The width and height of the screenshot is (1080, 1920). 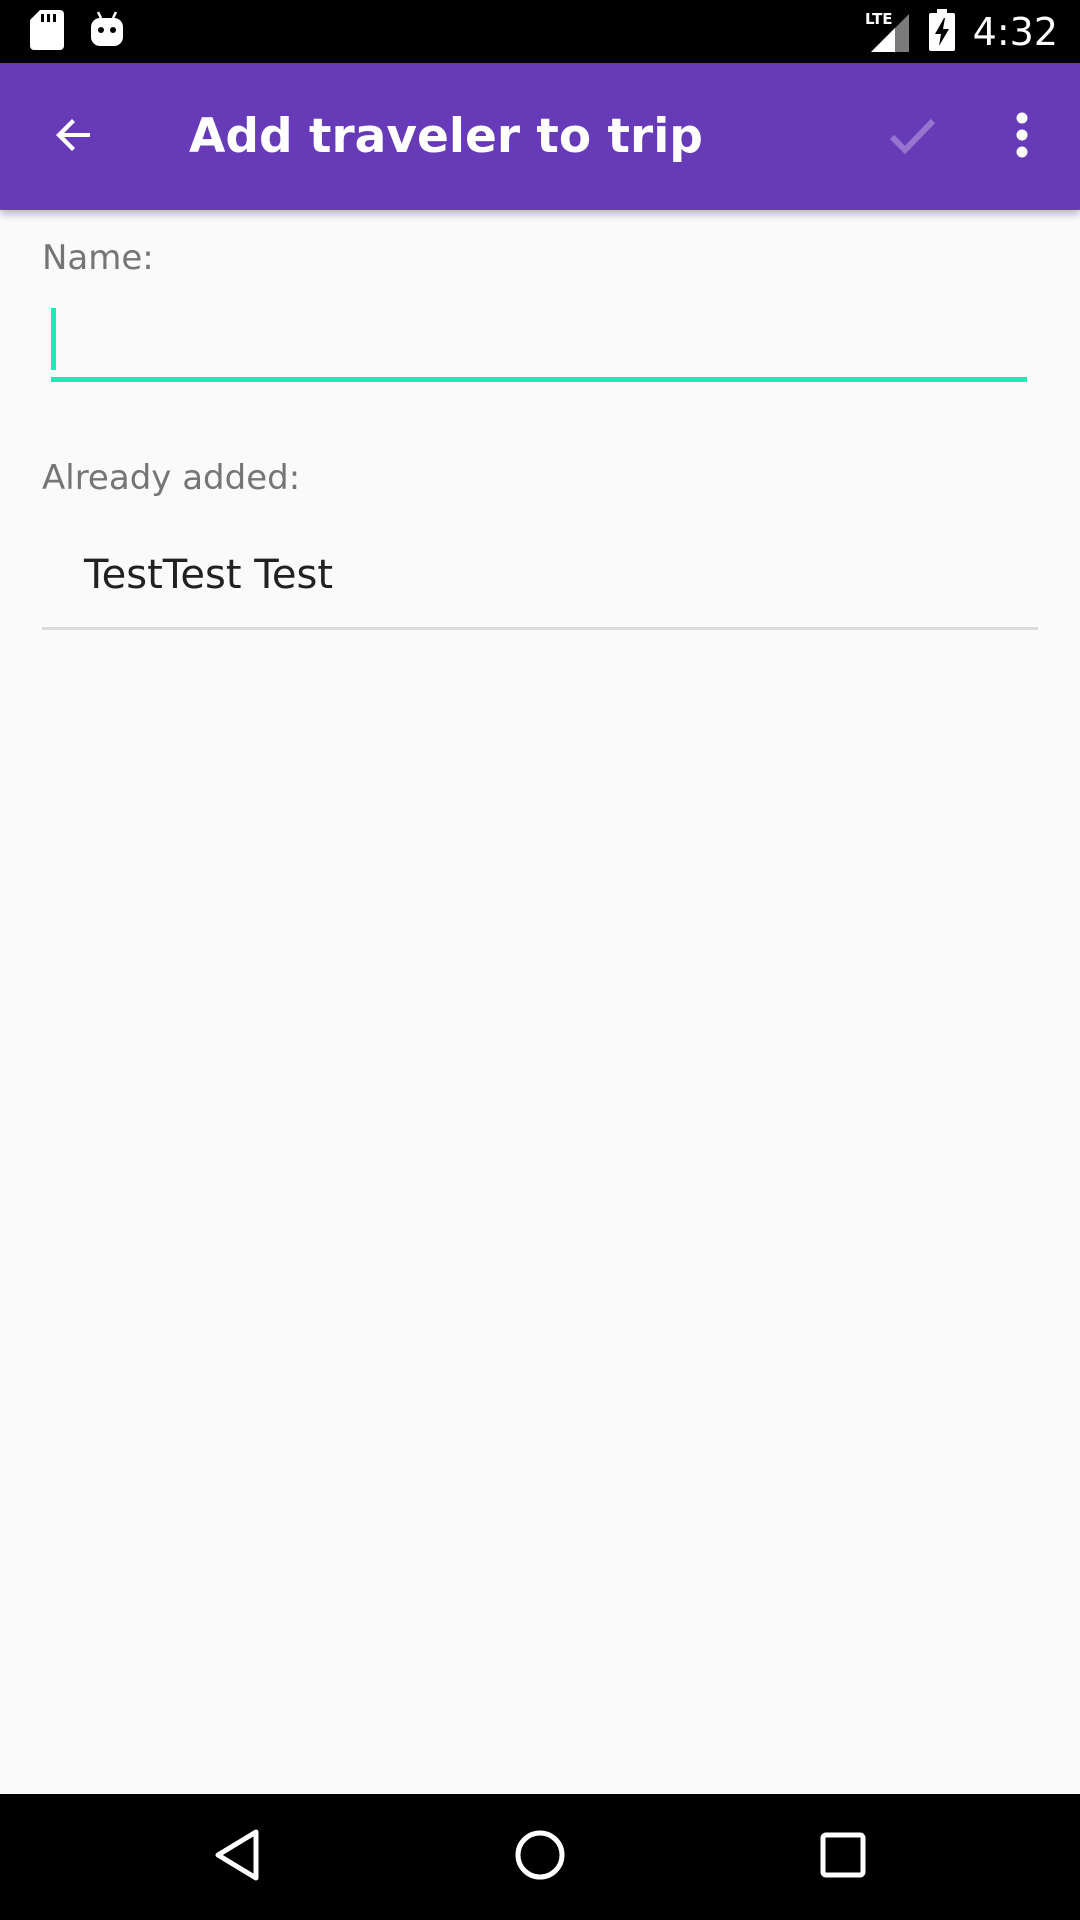 I want to click on lte-signal-icon: LTE, so click(x=888, y=32).